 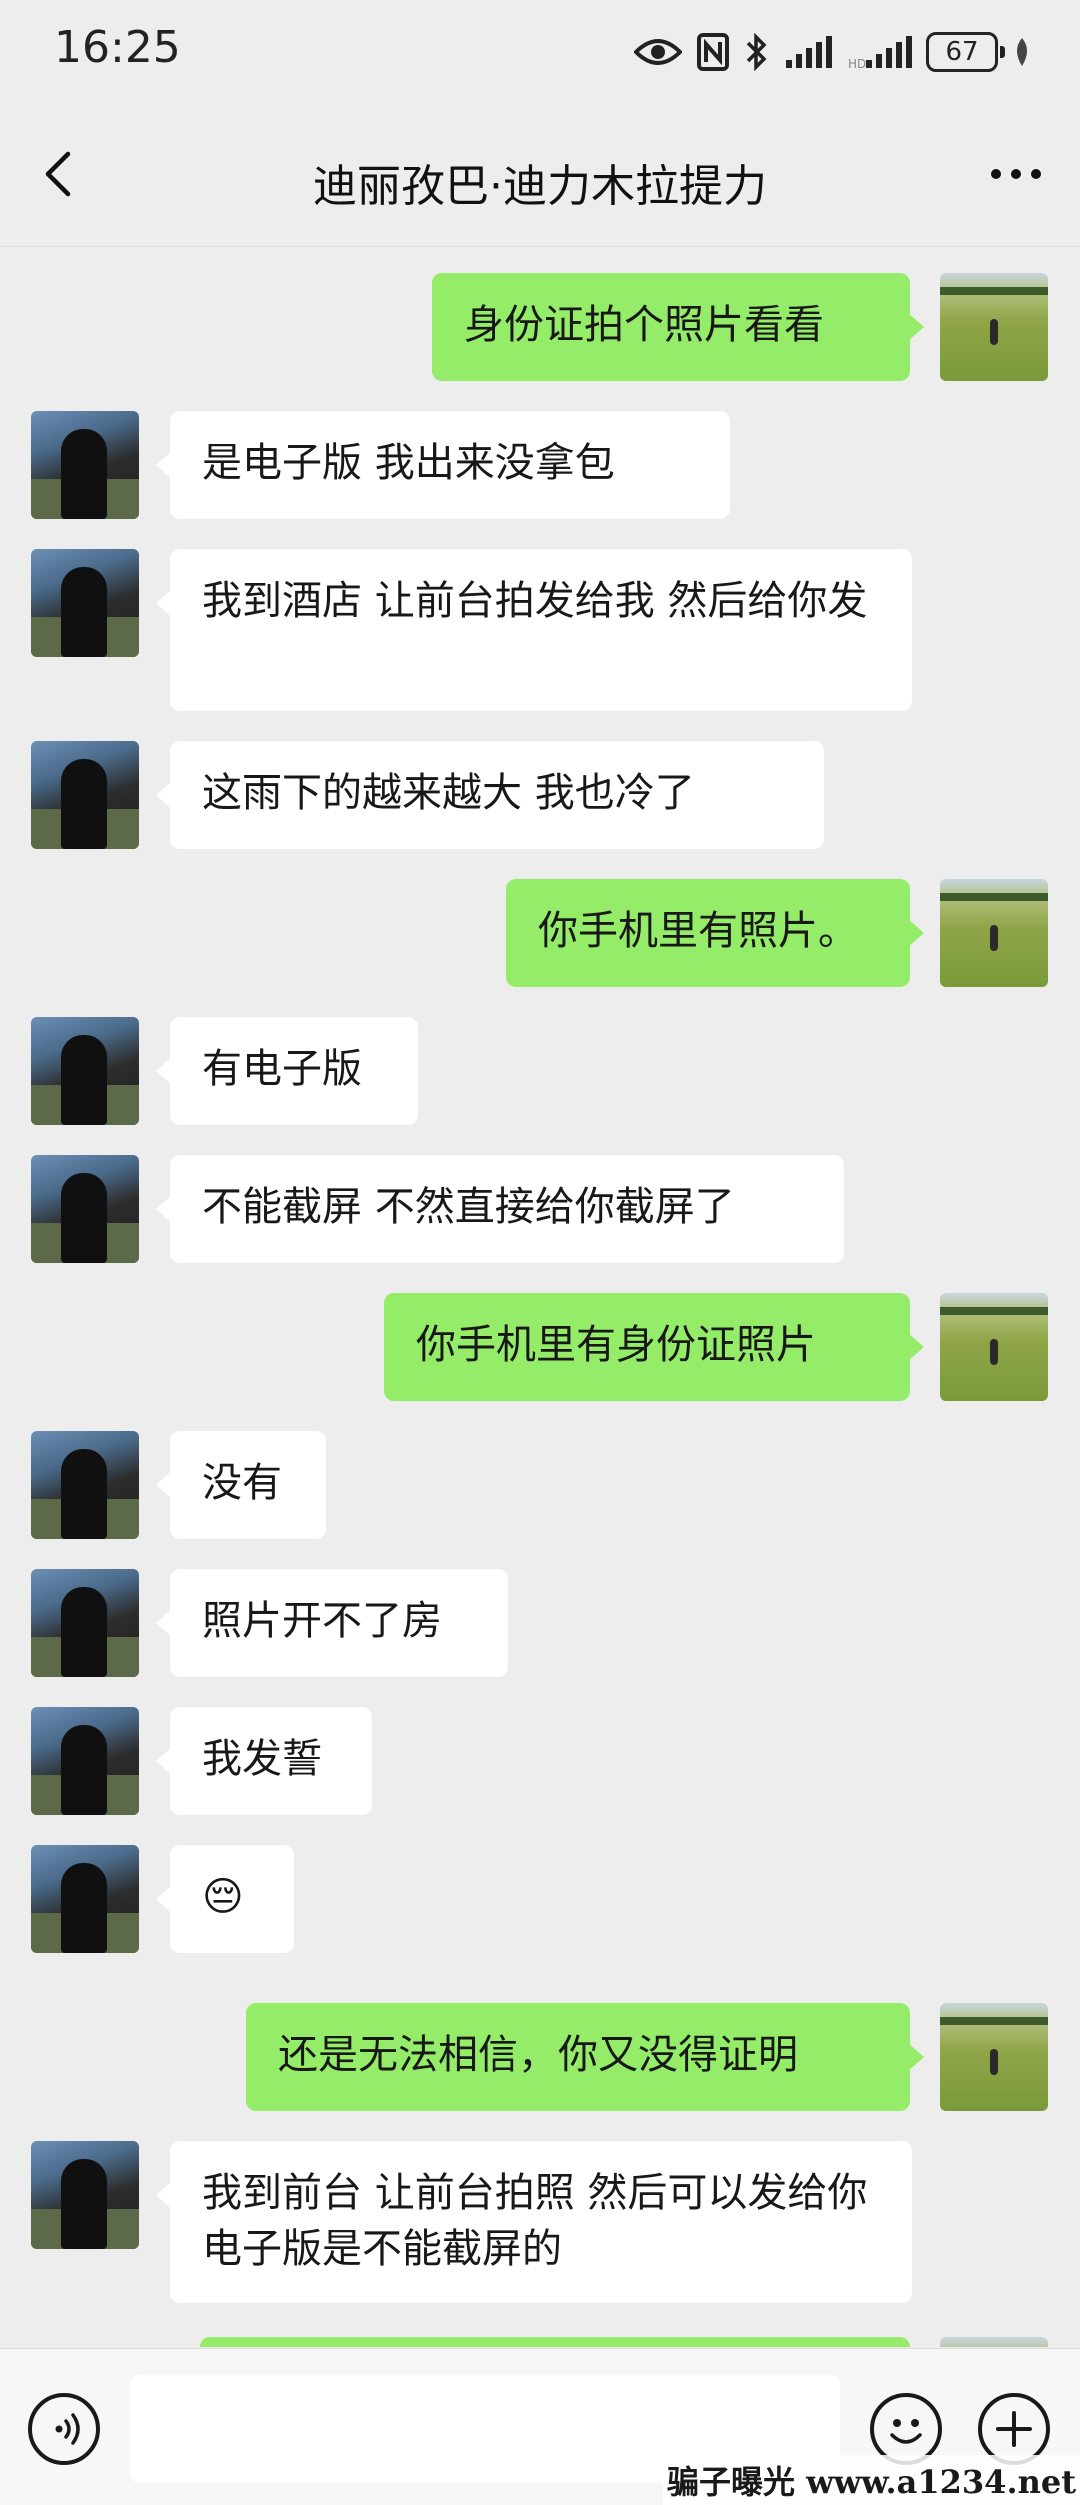 I want to click on chat-message: 我到酒店 让前台拍发给我 然后给你发, so click(x=540, y=630).